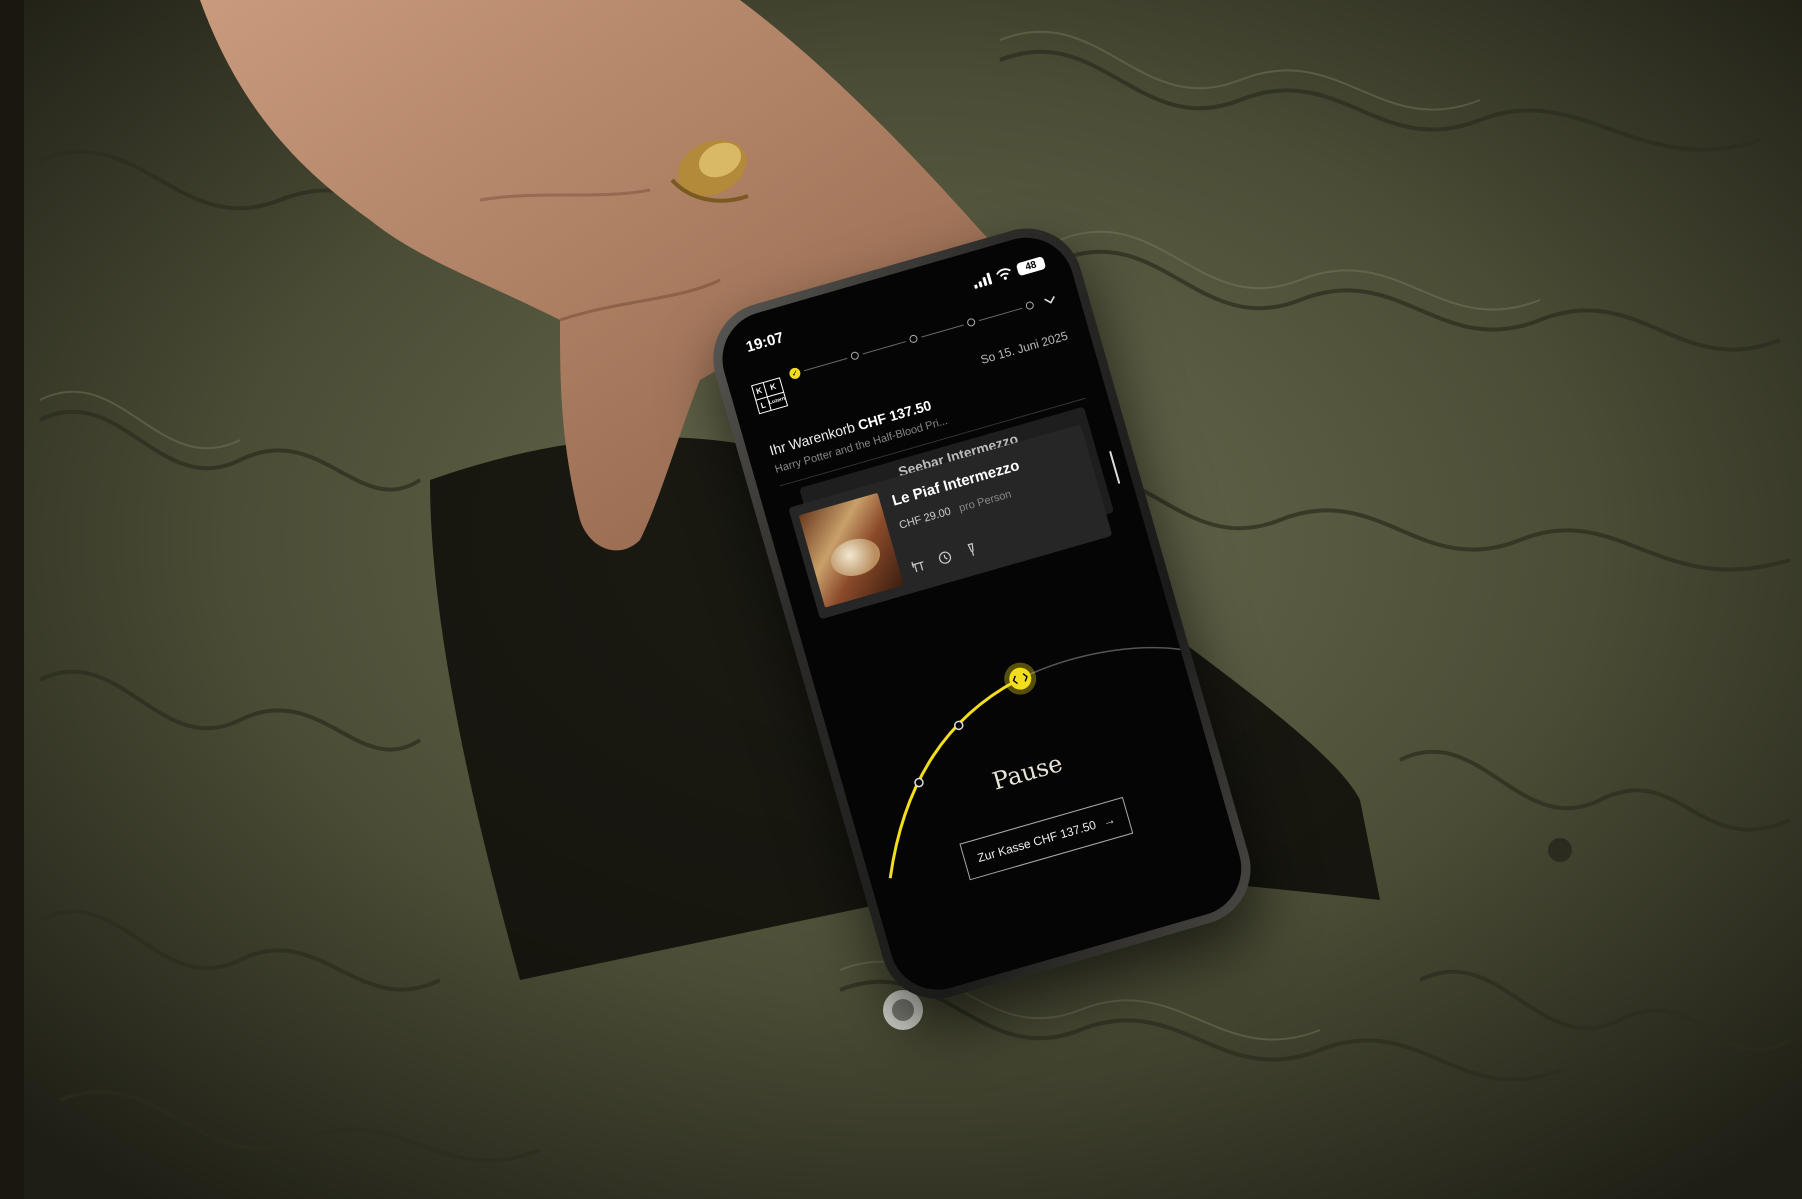 This screenshot has height=1199, width=1802. Describe the element at coordinates (851, 550) in the screenshot. I see `food-image` at that location.